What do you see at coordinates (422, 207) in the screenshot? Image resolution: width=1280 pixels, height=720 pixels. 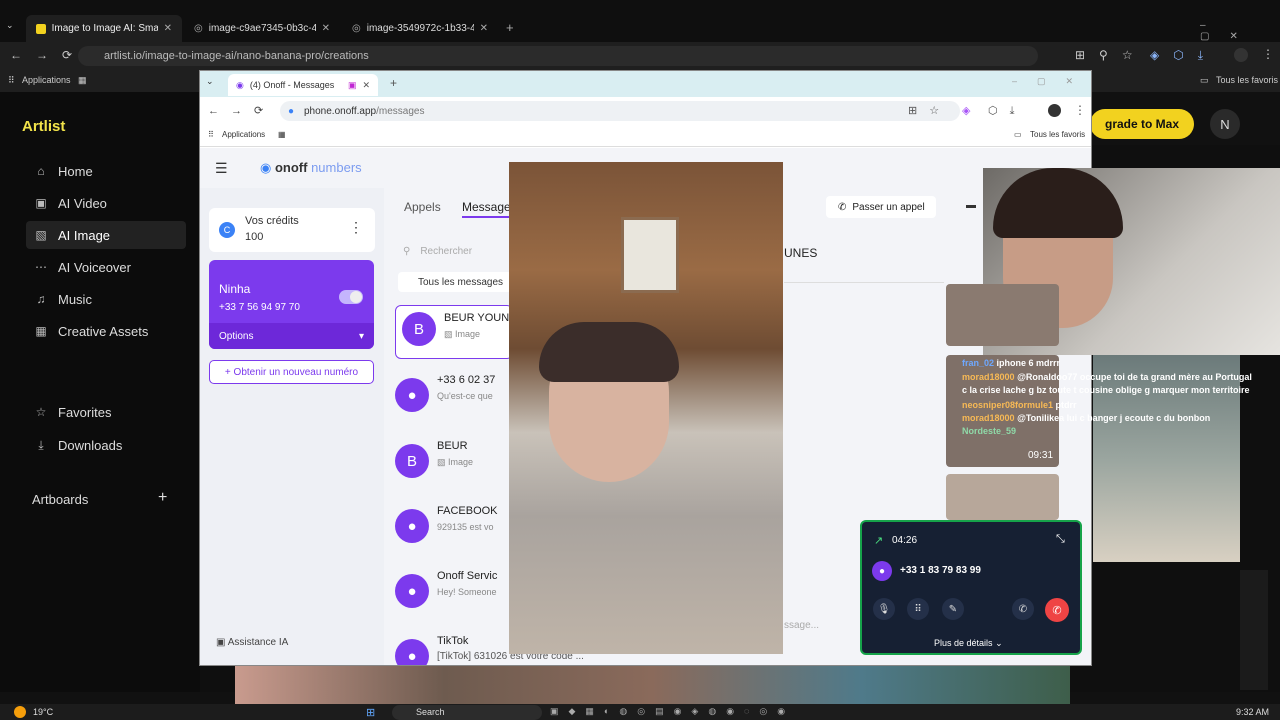 I see `tab-calls: Appels` at bounding box center [422, 207].